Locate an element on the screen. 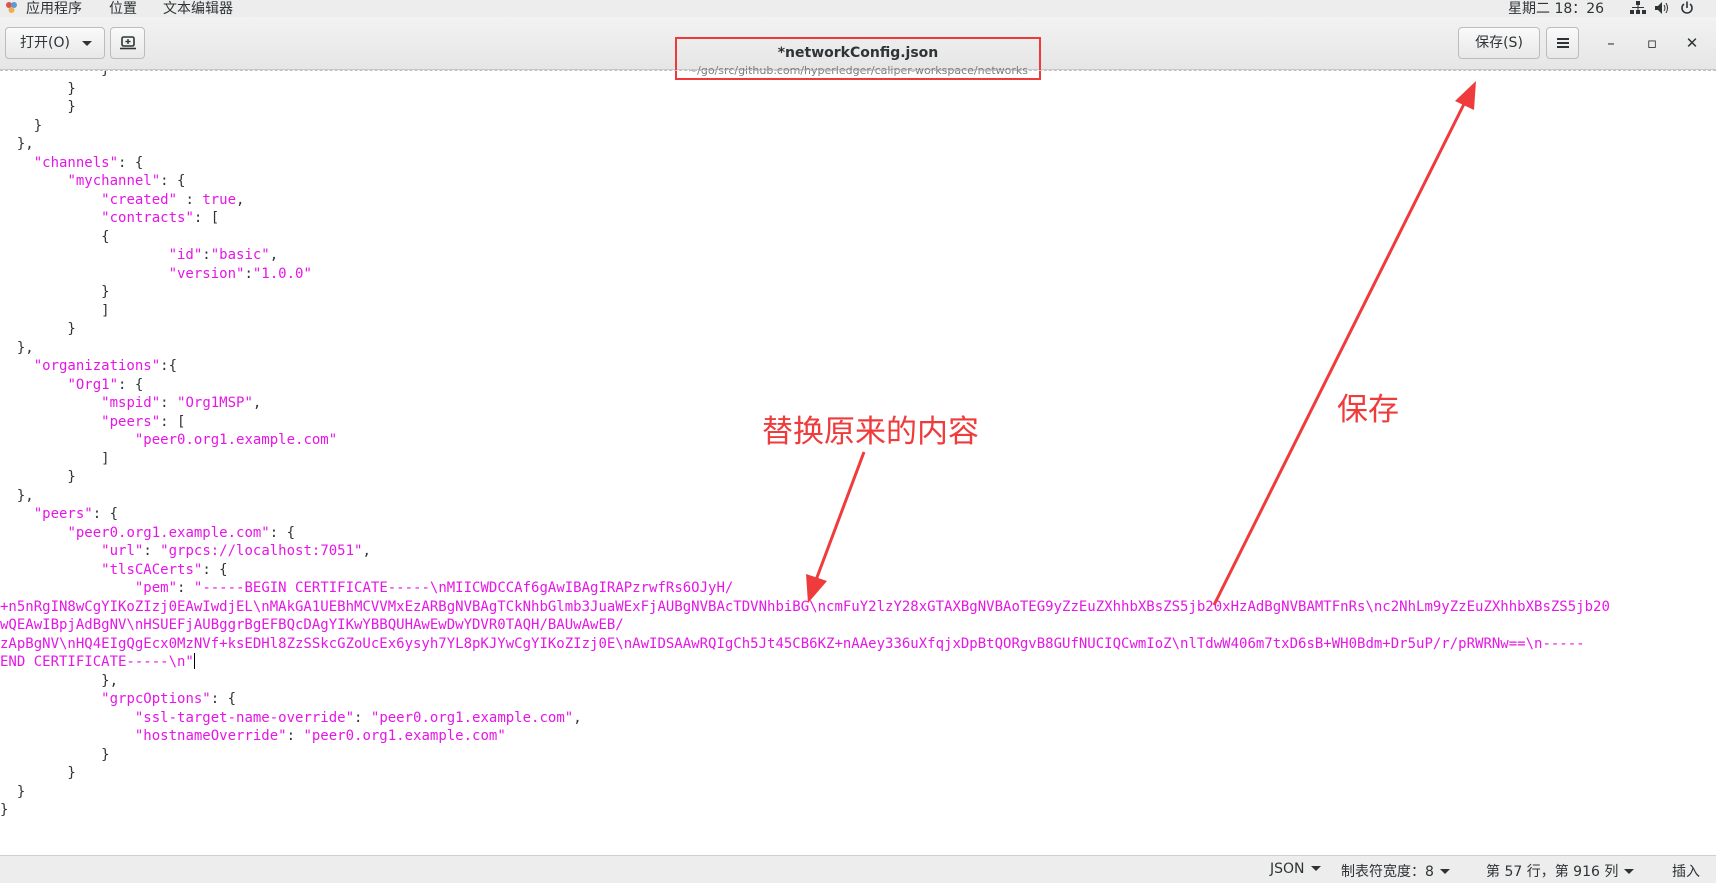 The image size is (1716, 883). language-selector: JSON is located at coordinates (1295, 869).